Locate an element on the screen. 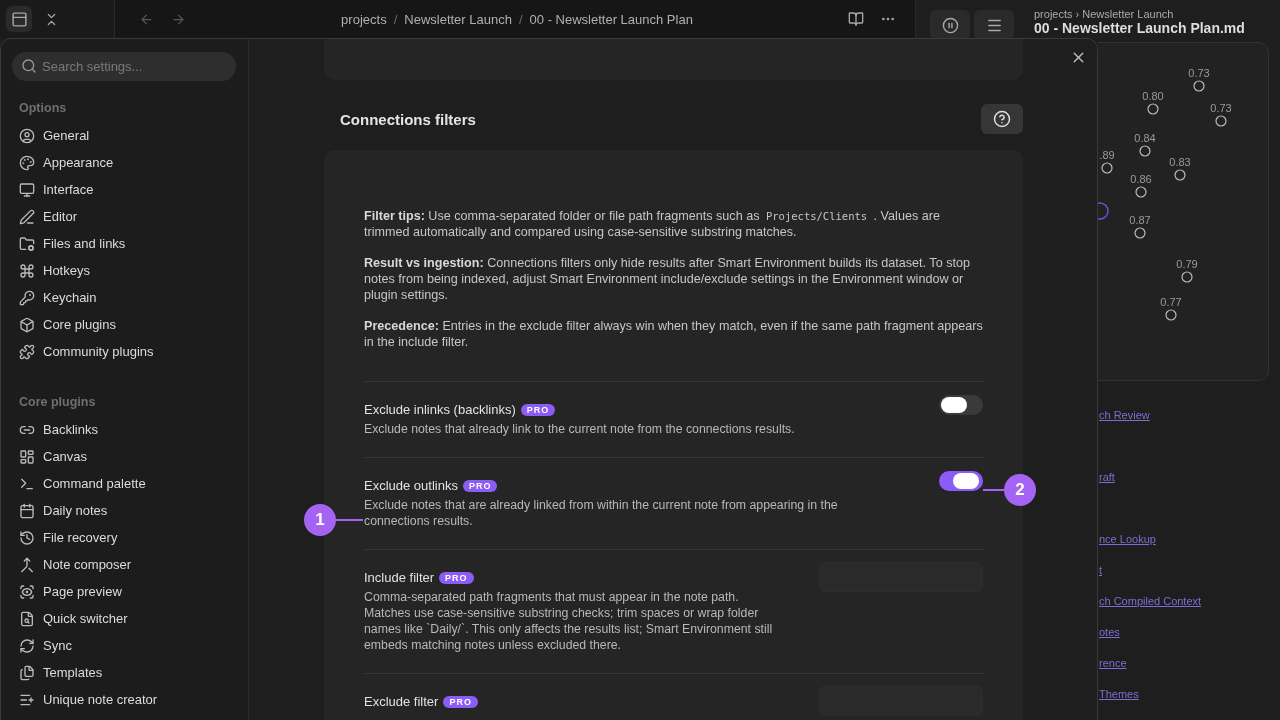  pause-icon is located at coordinates (950, 25).